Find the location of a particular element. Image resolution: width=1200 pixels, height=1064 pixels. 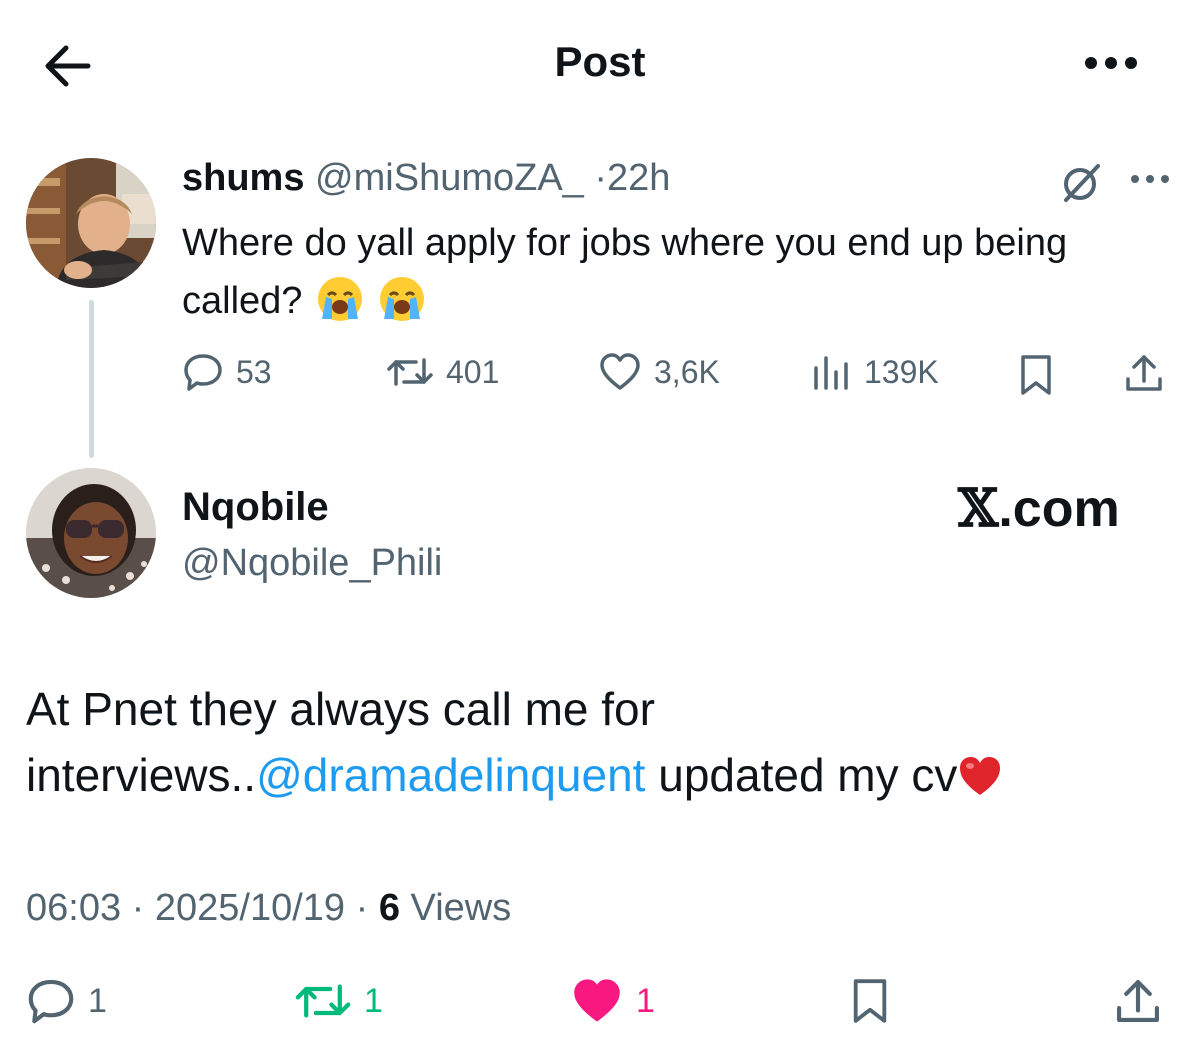

reply-count: 53 is located at coordinates (254, 371).